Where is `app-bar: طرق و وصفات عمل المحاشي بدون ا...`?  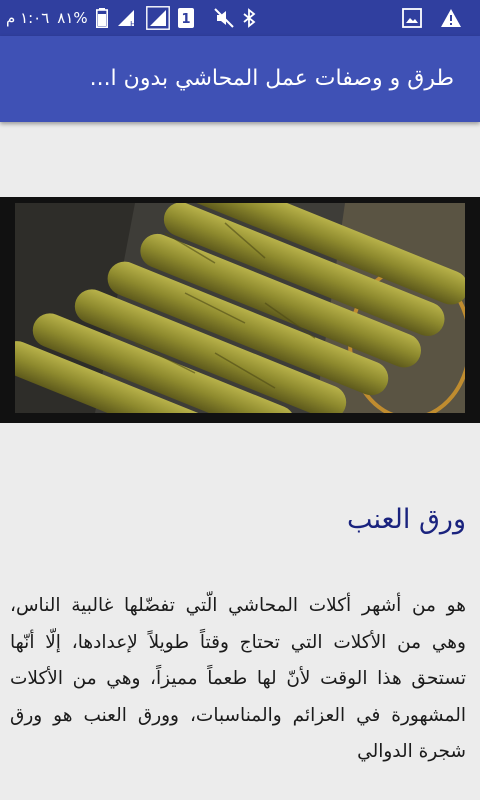 app-bar: طرق و وصفات عمل المحاشي بدون ا... is located at coordinates (240, 79).